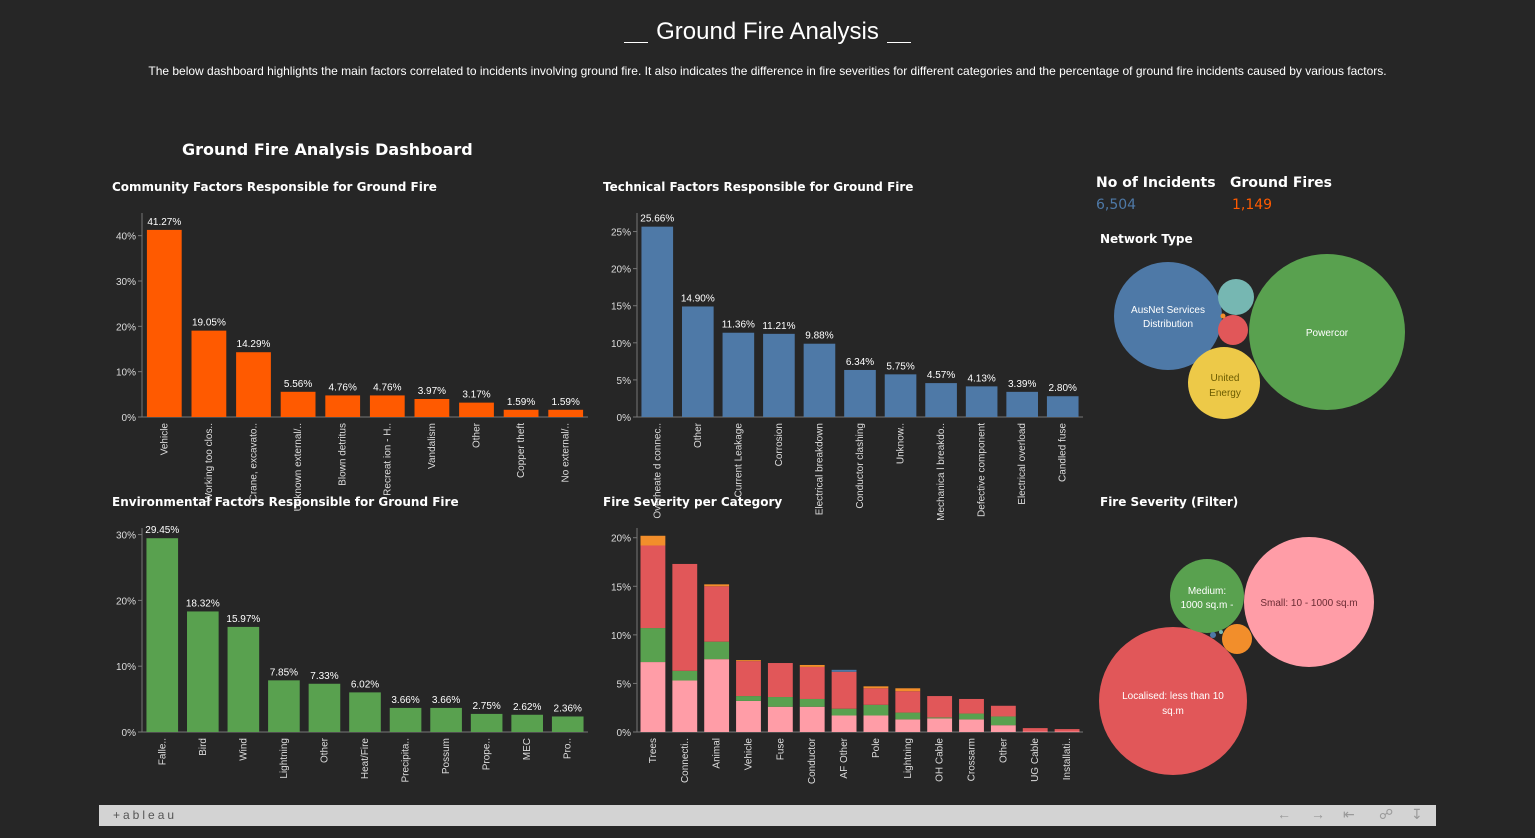 The width and height of the screenshot is (1535, 838). Describe the element at coordinates (343, 454) in the screenshot. I see `x-tick-label: Blown detritus` at that location.